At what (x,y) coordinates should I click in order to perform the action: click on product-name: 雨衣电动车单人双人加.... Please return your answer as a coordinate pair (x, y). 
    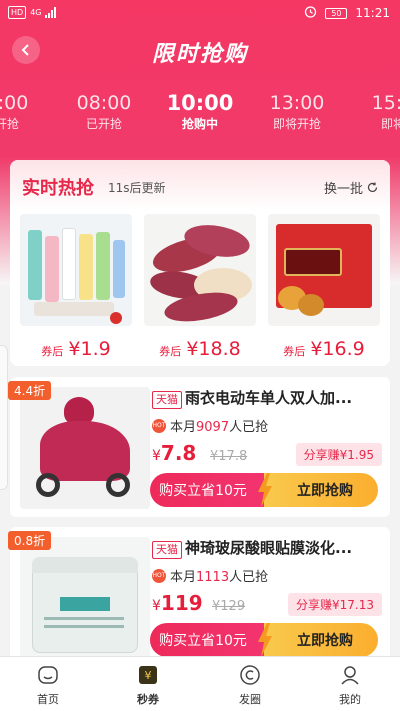
    Looking at the image, I should click on (269, 398).